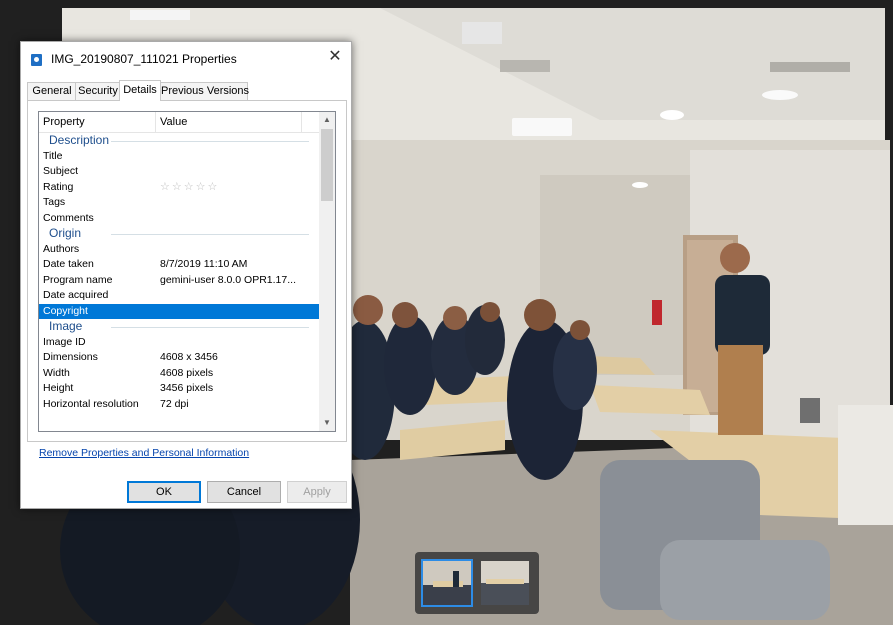 The width and height of the screenshot is (893, 625). I want to click on cancel-button: Cancel, so click(244, 492).